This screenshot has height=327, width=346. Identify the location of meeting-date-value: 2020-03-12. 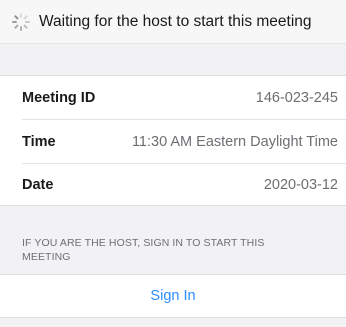
(300, 184).